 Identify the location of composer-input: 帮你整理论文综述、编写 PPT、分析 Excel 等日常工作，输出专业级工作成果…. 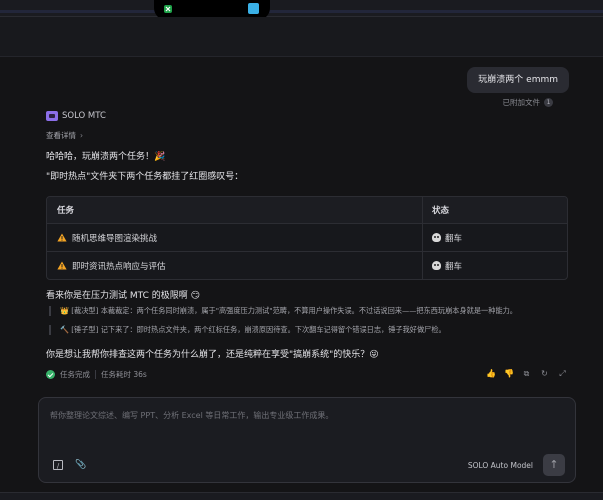
(191, 415).